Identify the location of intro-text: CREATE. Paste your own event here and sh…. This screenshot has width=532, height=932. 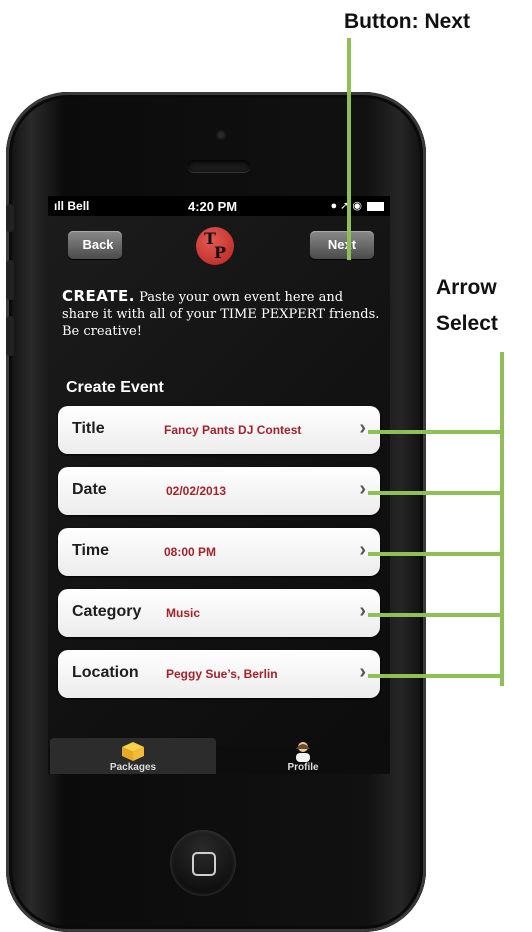
(221, 314).